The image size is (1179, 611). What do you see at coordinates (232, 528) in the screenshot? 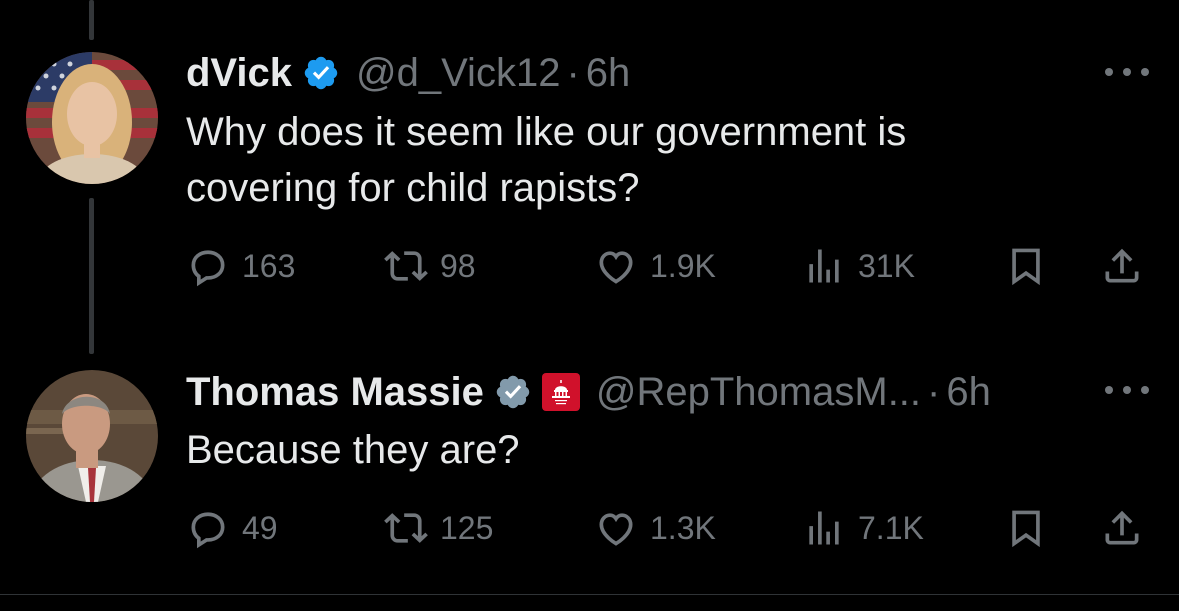
I see `reply-button: 49` at bounding box center [232, 528].